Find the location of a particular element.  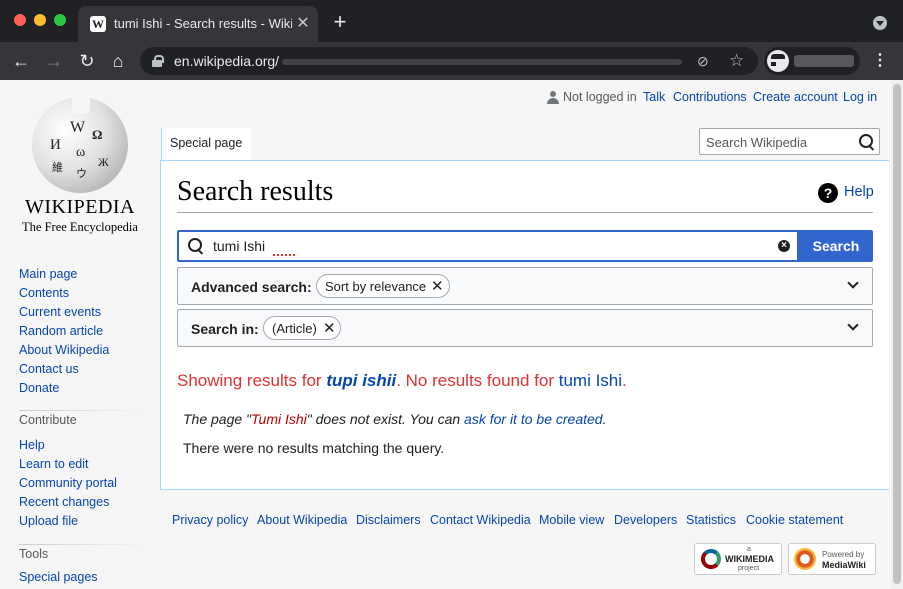

article-namespace-chip-label: (Article) is located at coordinates (294, 328).